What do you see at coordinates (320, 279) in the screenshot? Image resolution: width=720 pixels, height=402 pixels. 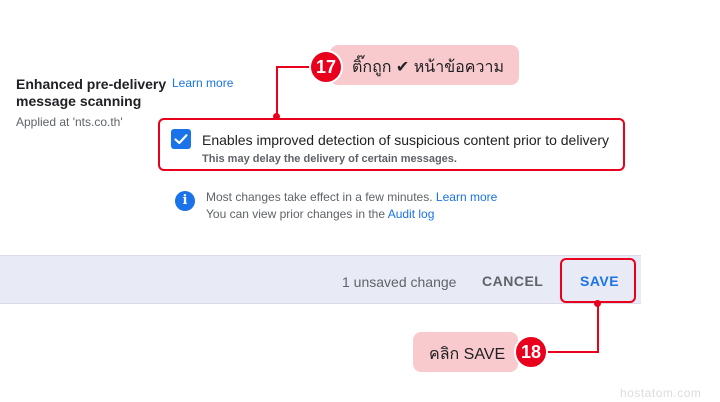 I see `action-bar` at bounding box center [320, 279].